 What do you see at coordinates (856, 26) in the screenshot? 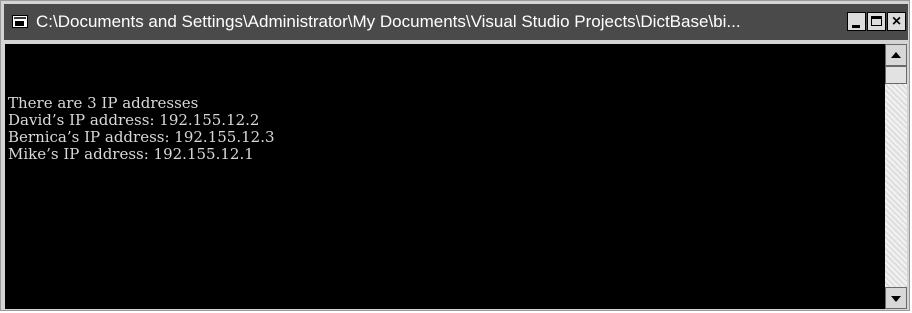
I see `minimize-icon` at bounding box center [856, 26].